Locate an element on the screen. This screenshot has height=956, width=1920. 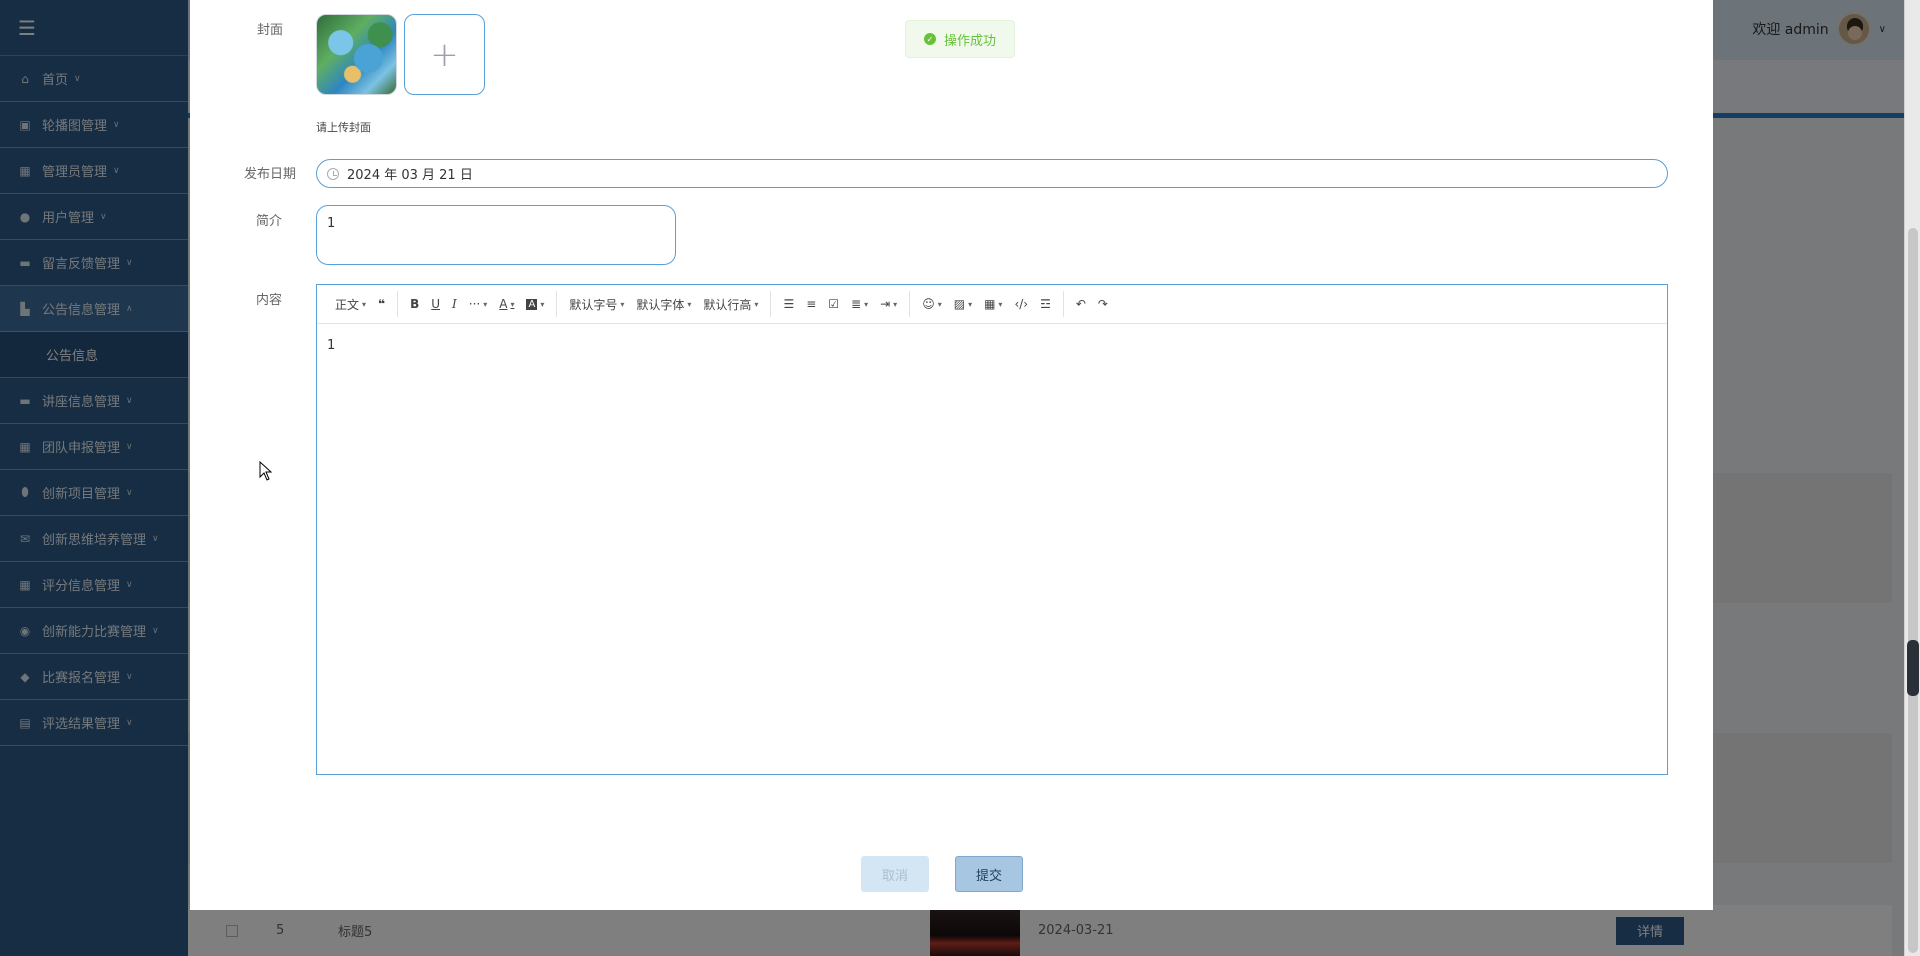
redo-icon: ↷ is located at coordinates (1103, 304).